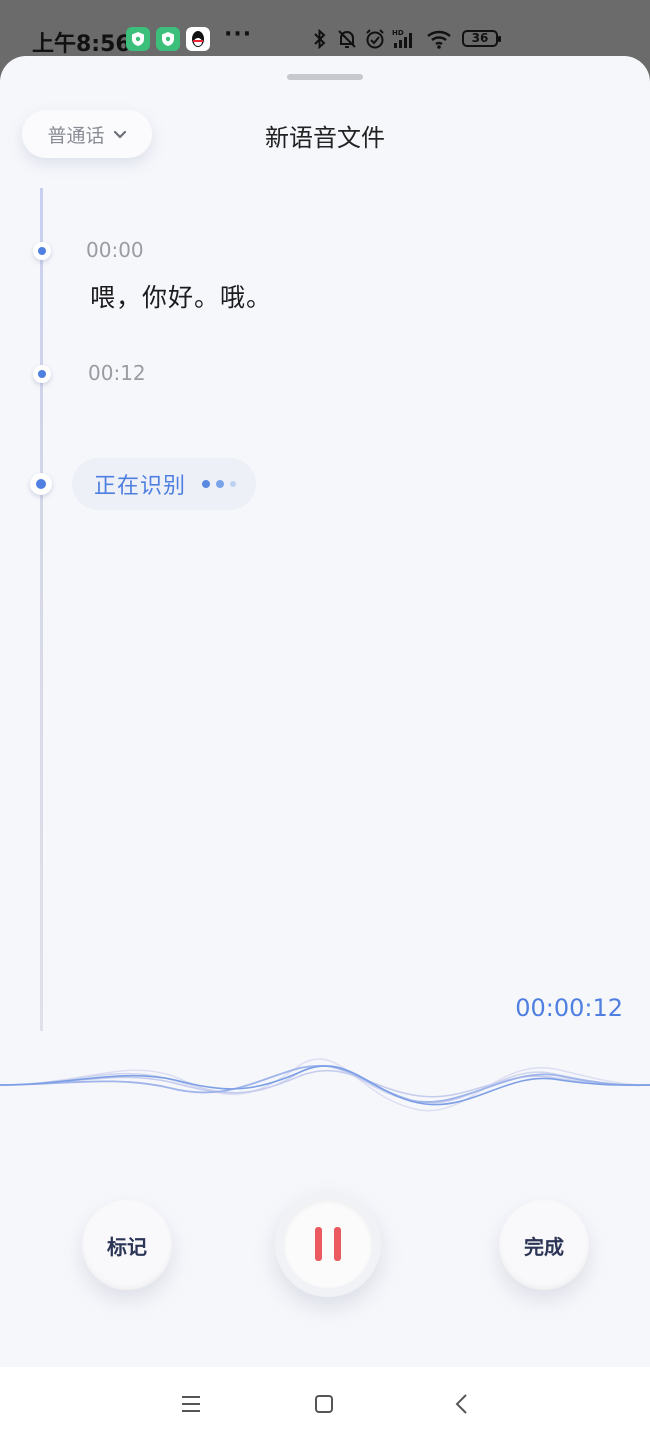  I want to click on qq-icon, so click(198, 39).